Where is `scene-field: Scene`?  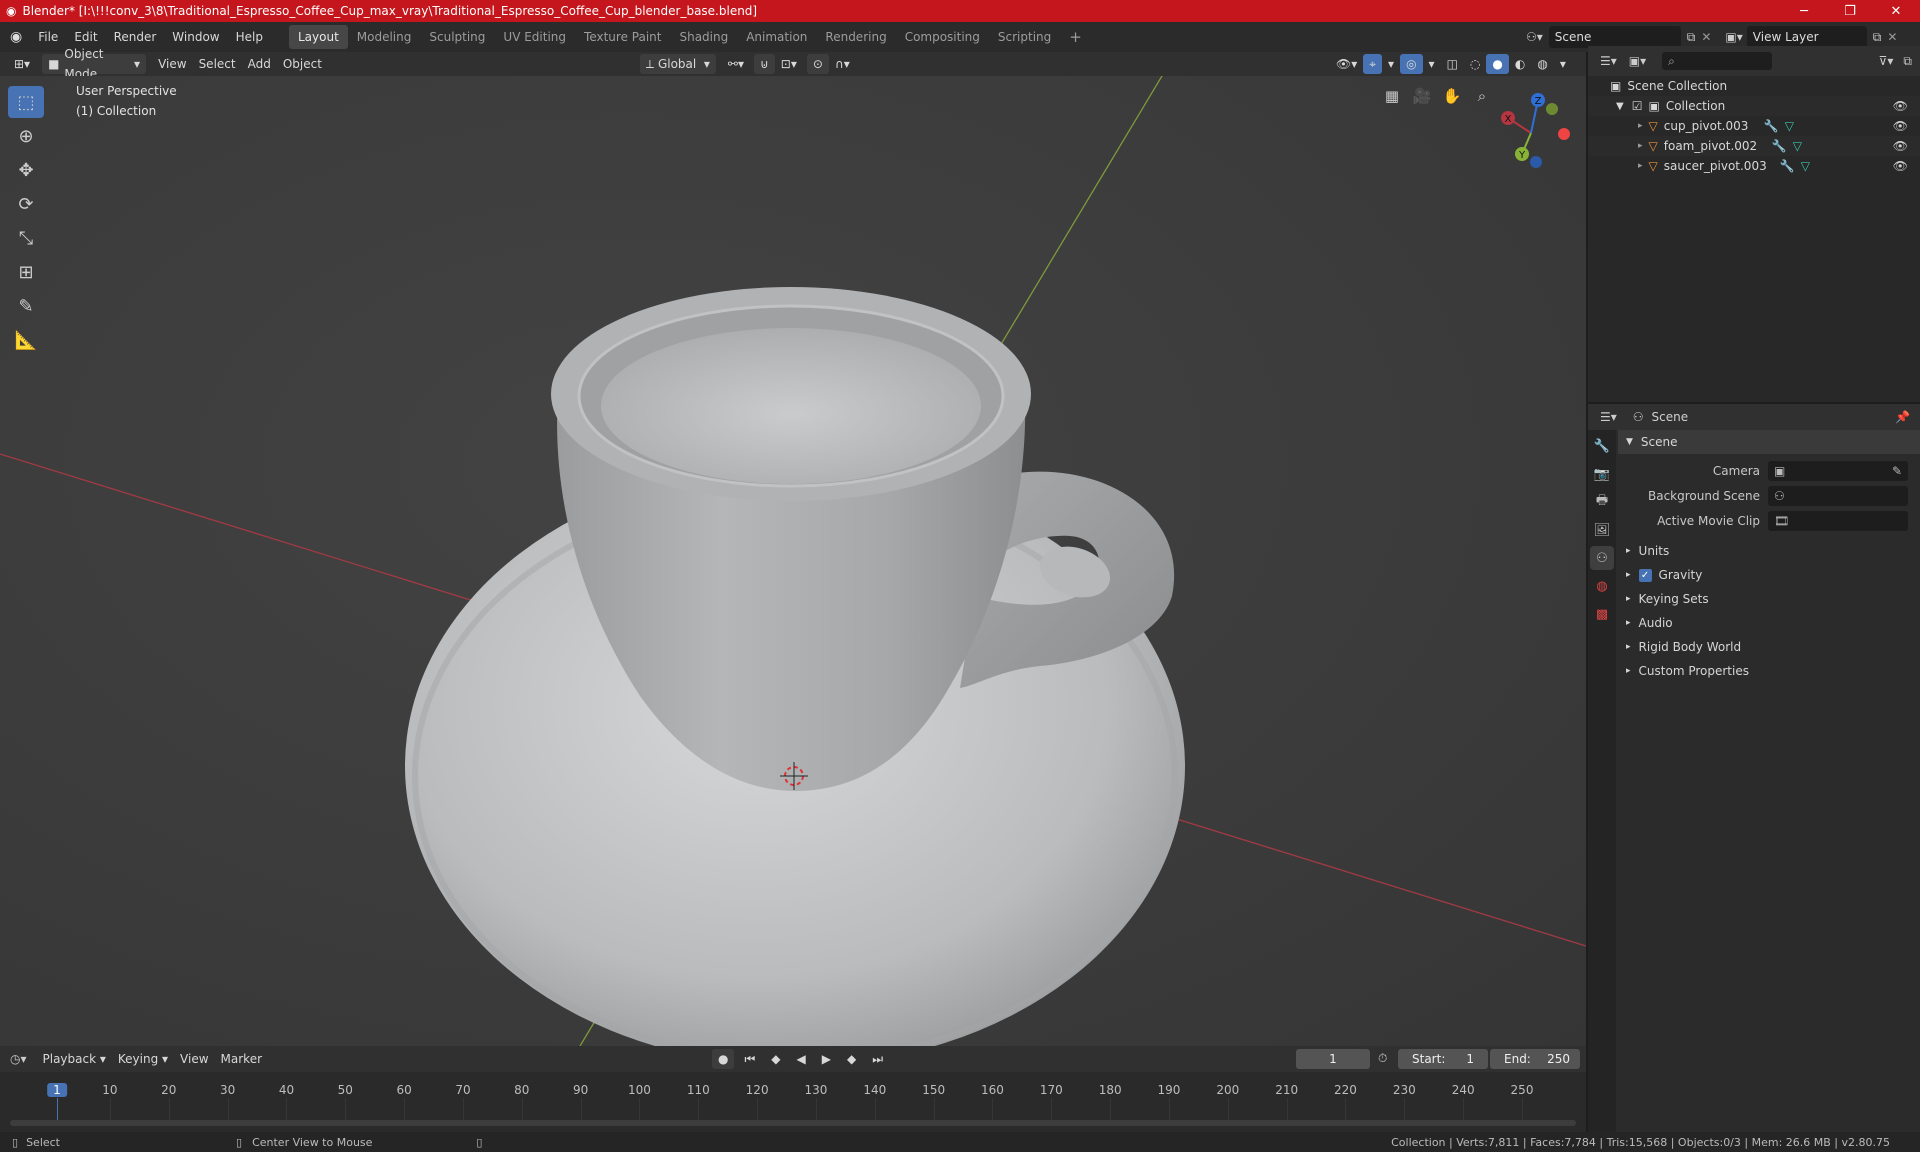
scene-field: Scene is located at coordinates (1614, 37).